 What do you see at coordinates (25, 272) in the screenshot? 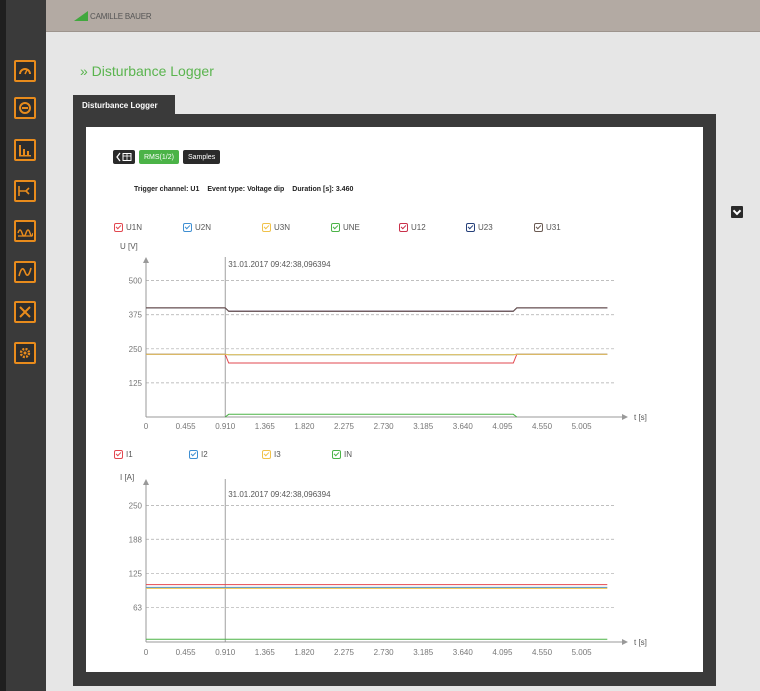
I see `waveform-icon` at bounding box center [25, 272].